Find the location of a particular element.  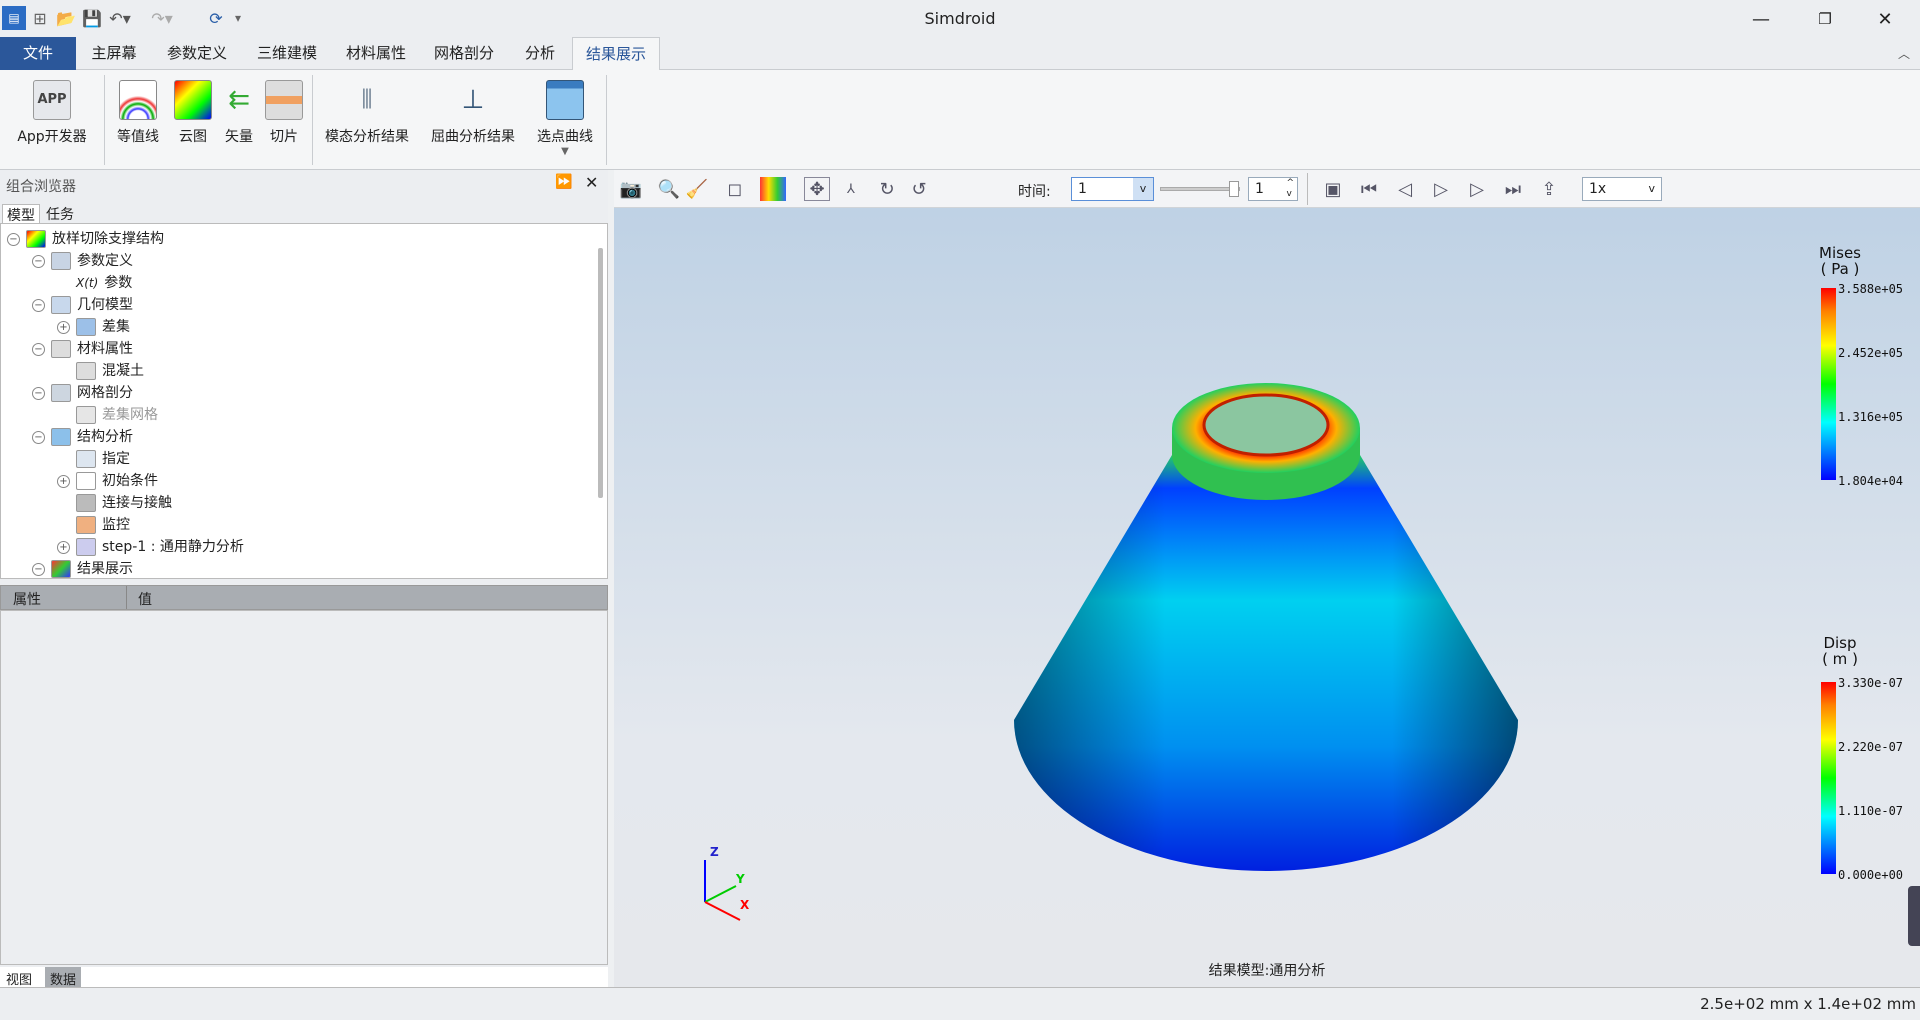

tree-item: X(t) 参数 is located at coordinates (94, 283).